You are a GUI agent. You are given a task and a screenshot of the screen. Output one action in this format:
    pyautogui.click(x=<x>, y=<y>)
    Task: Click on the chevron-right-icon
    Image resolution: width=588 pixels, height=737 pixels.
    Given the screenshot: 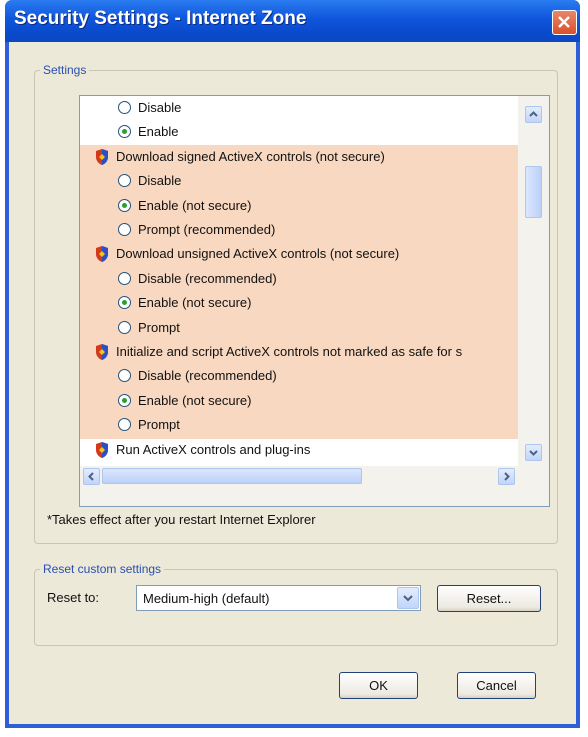 What is the action you would take?
    pyautogui.click(x=507, y=476)
    